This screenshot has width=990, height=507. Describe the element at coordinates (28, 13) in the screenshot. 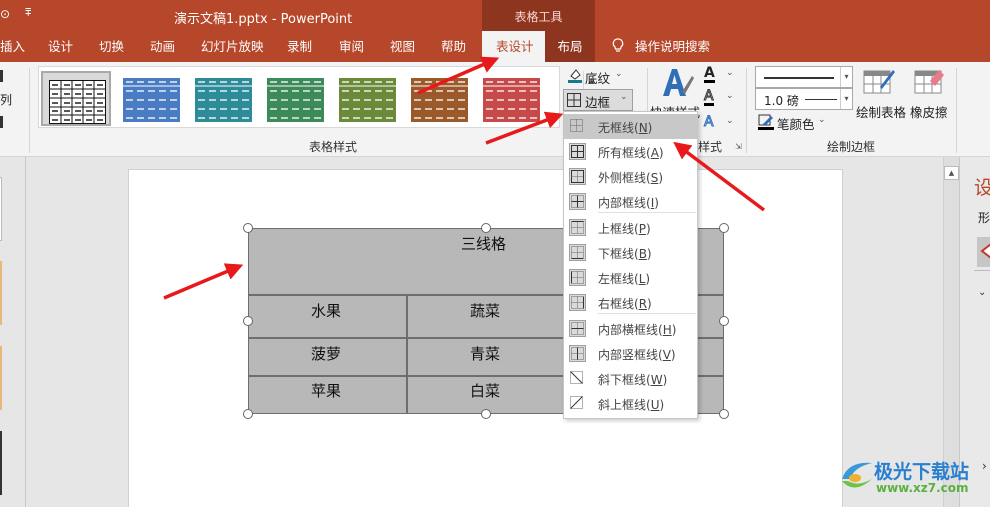

I see `customize-quick-access-icon: ⩱` at that location.